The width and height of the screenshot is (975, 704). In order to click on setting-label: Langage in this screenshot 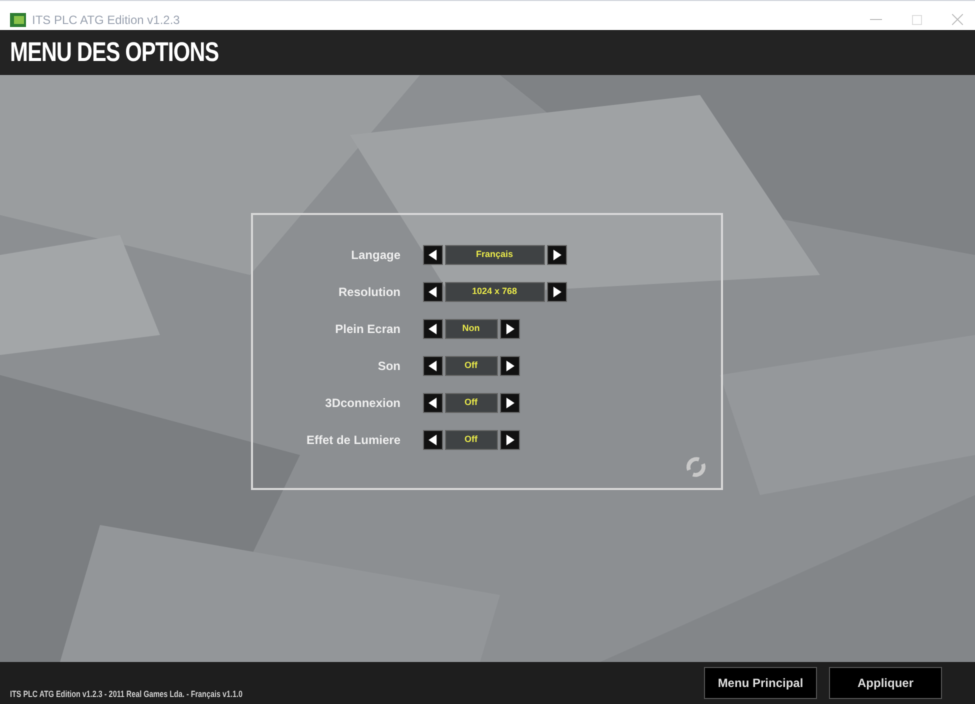, I will do `click(376, 255)`.